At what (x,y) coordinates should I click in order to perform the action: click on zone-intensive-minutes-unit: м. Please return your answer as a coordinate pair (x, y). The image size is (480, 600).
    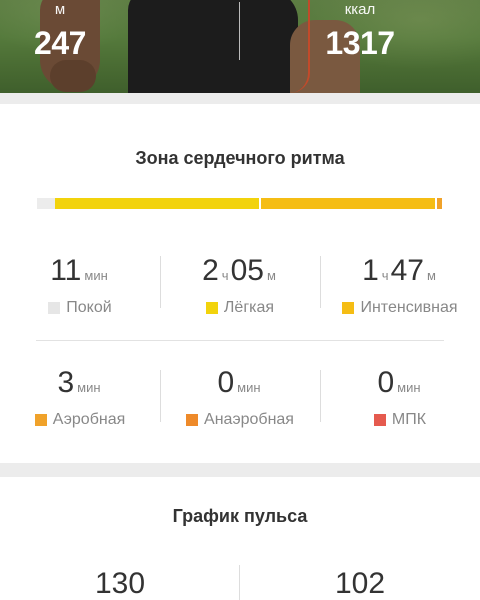
    Looking at the image, I should click on (431, 275).